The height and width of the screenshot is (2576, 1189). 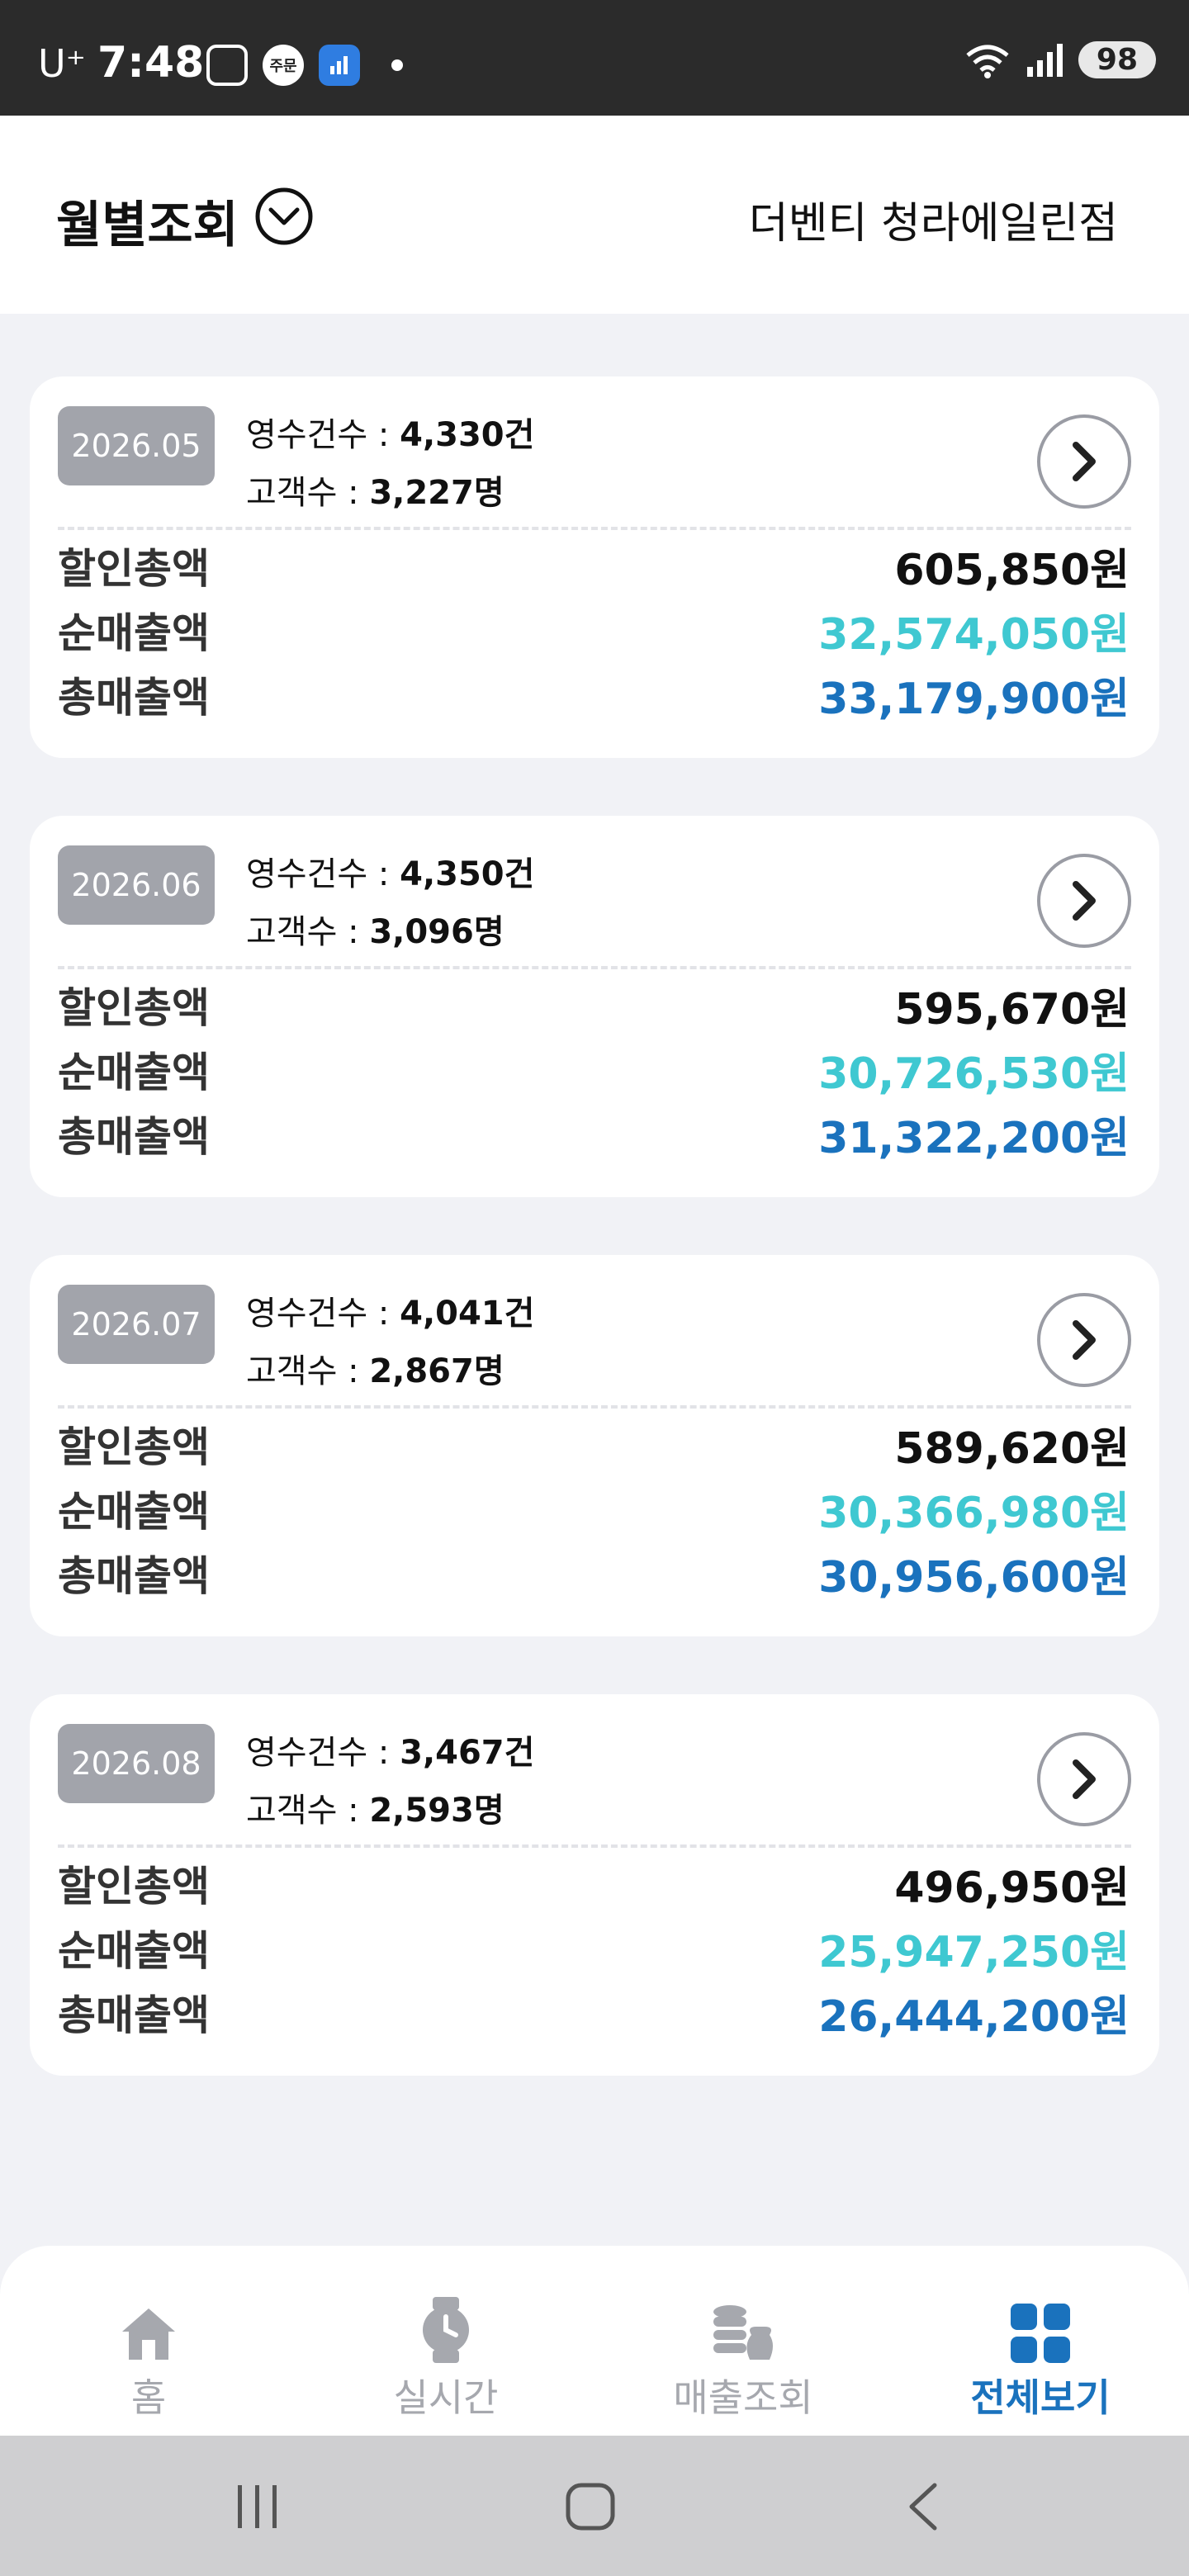 What do you see at coordinates (974, 1952) in the screenshot?
I see `net-sales-value: 25,947,250원` at bounding box center [974, 1952].